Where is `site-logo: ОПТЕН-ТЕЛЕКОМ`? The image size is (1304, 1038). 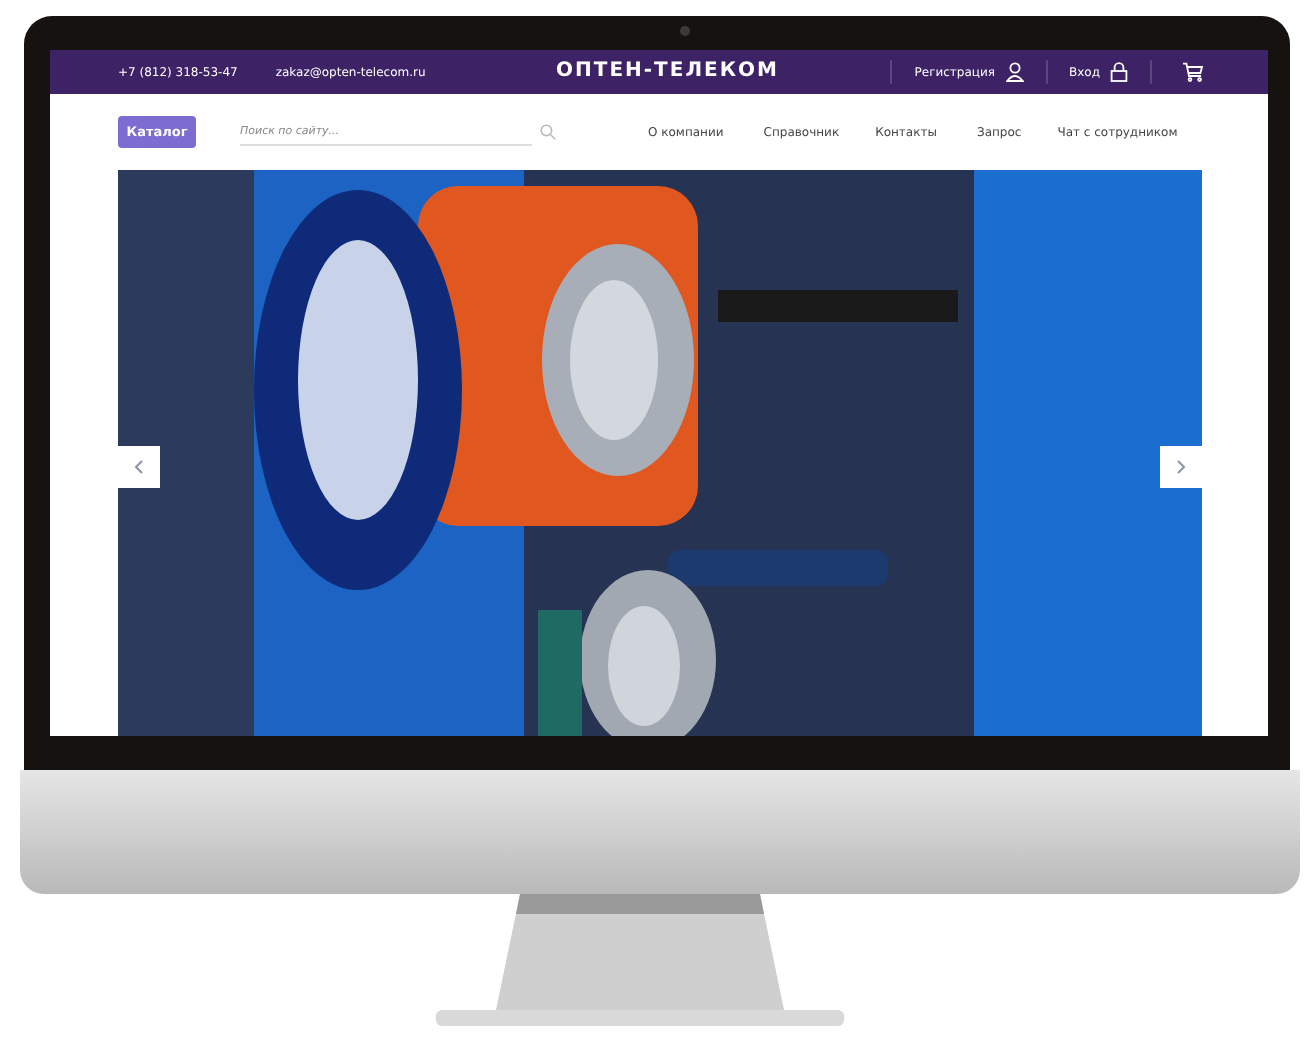
site-logo: ОПТЕН-ТЕЛЕКОМ is located at coordinates (667, 71).